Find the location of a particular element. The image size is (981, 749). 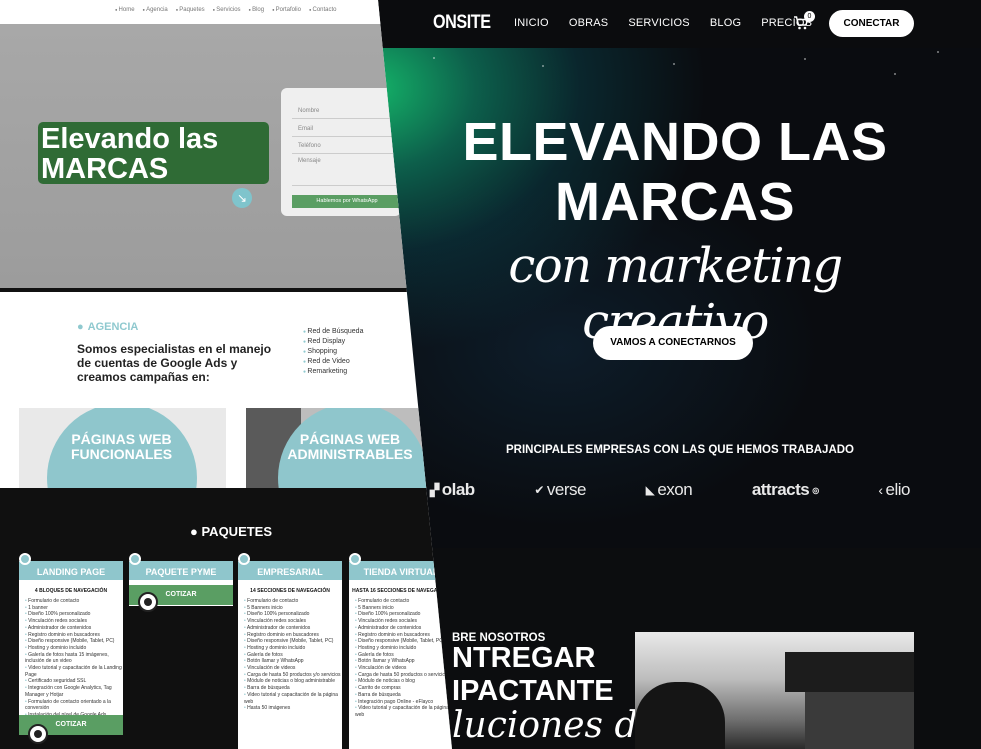

agency-label: AGENCIA is located at coordinates (108, 327).